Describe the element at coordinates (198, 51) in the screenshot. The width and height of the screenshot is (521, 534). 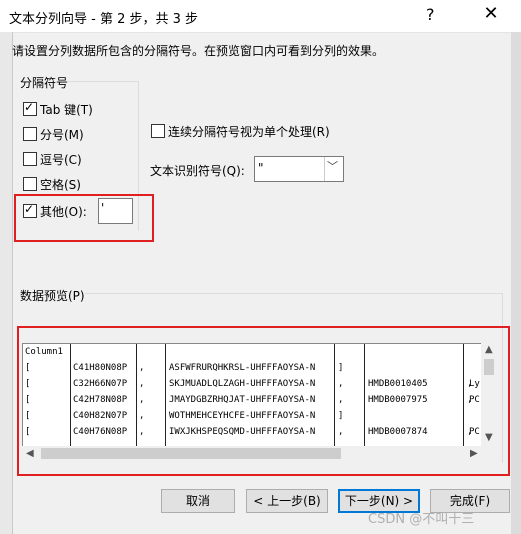
I see `instruction-text: 请设置分列数据所包含的分隔符号。在预览窗口内可看到分列的效果。` at that location.